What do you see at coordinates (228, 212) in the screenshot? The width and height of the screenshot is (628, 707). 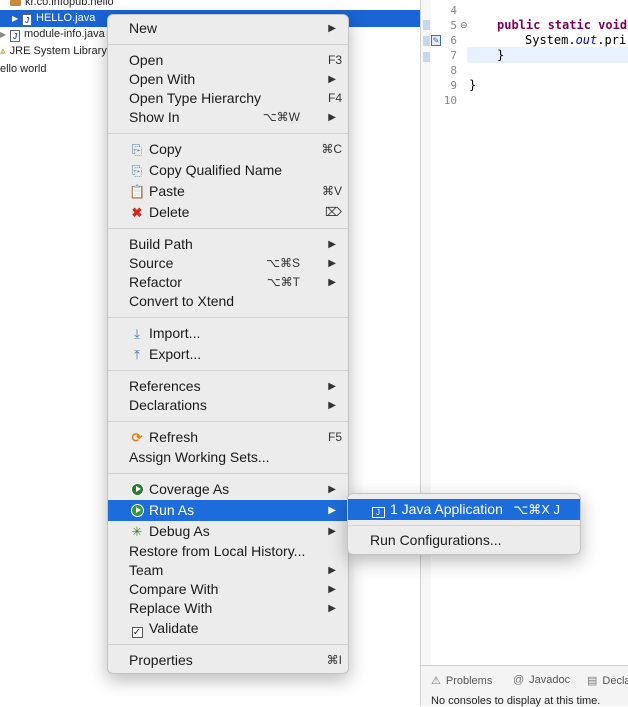 I see `menu-item-delete: ✖ Delete ⌦` at bounding box center [228, 212].